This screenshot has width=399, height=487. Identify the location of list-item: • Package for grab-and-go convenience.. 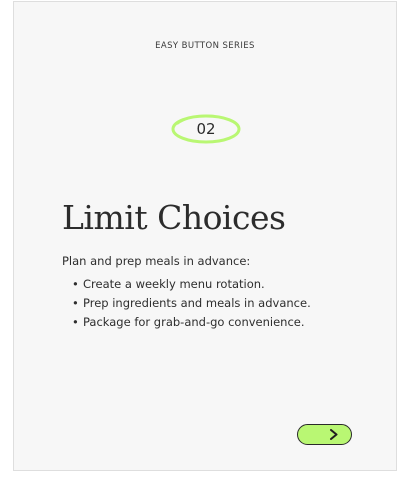
(191, 322).